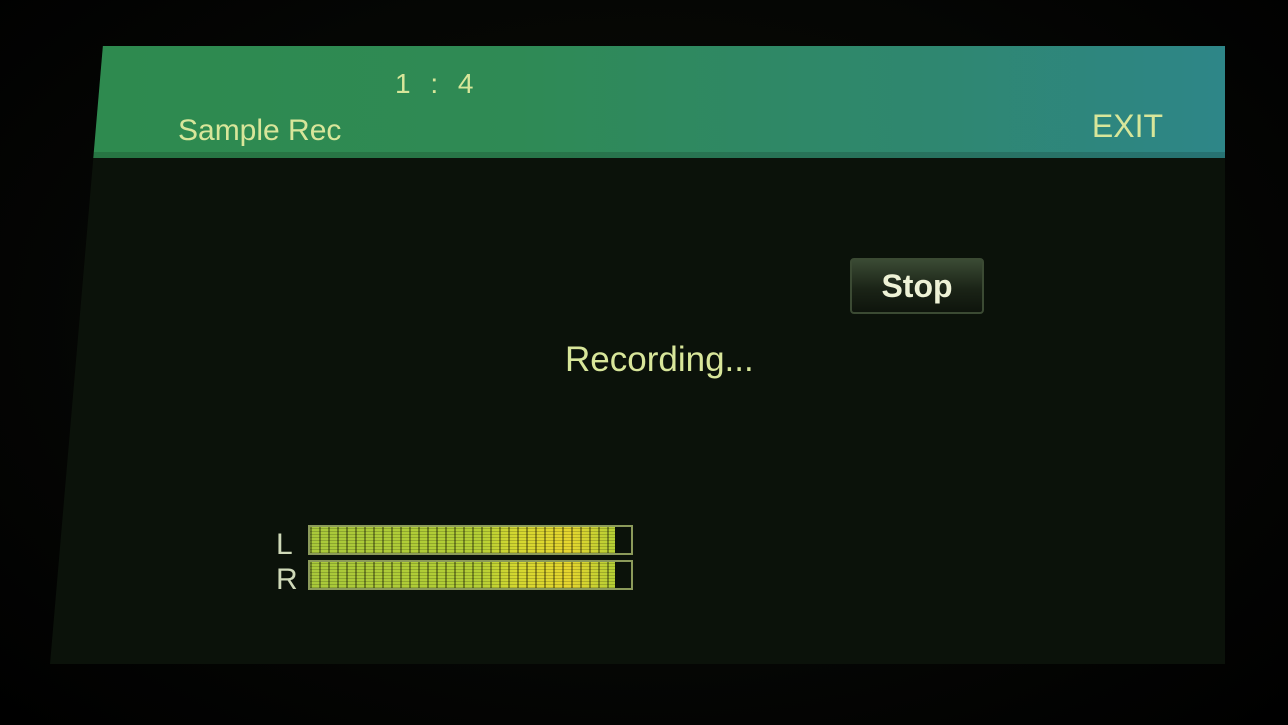  I want to click on level-meter-right, so click(470, 575).